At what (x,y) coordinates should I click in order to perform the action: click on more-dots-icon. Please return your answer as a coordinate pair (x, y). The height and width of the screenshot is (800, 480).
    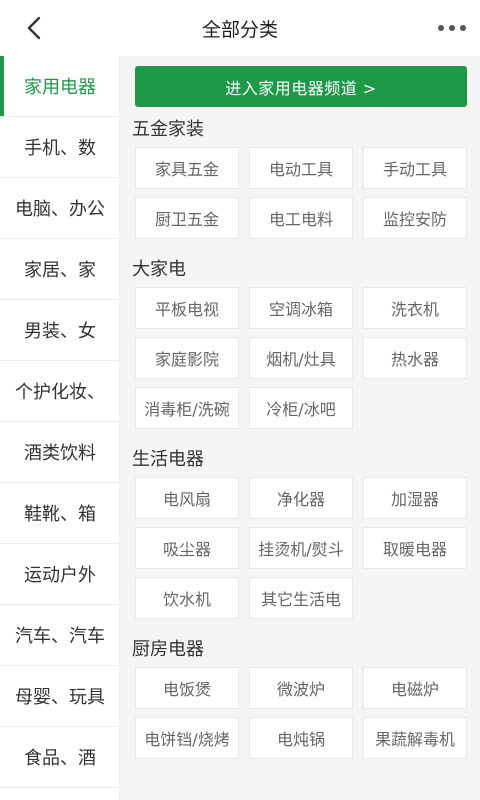
    Looking at the image, I should click on (452, 28).